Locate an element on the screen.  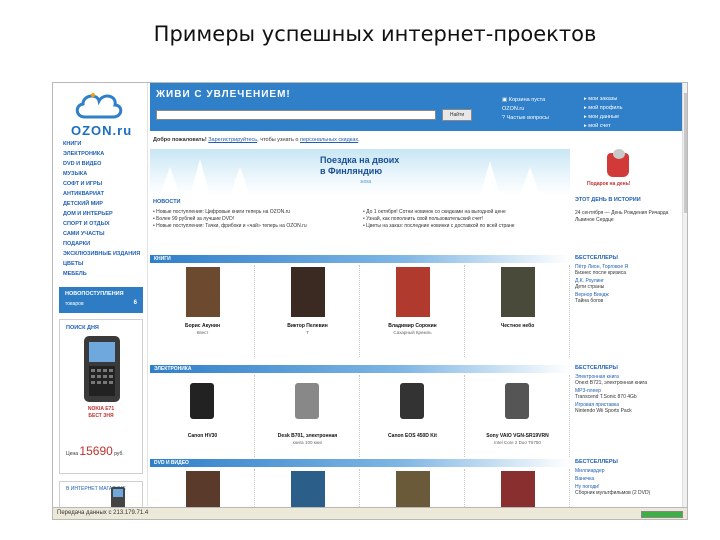
news-item: Более 99 рублей за лучшие DVD! is located at coordinates (253, 219).